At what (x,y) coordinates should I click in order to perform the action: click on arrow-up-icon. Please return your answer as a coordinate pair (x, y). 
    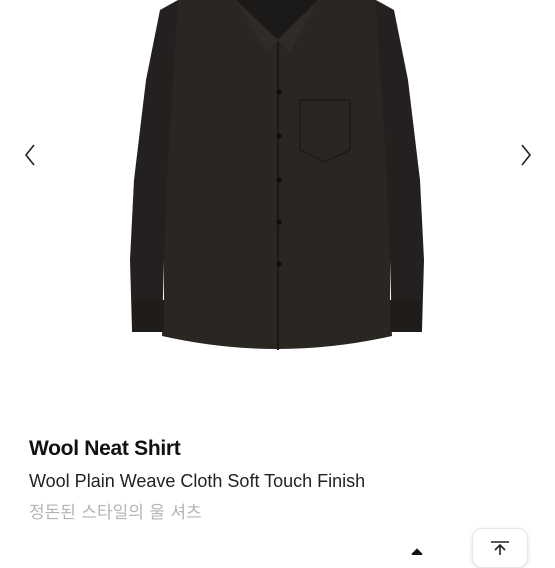
    Looking at the image, I should click on (500, 548).